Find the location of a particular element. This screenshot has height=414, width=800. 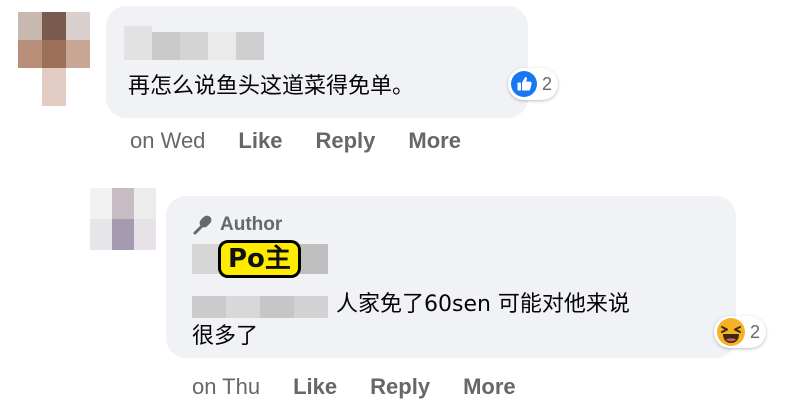

author-label: Author is located at coordinates (237, 225).